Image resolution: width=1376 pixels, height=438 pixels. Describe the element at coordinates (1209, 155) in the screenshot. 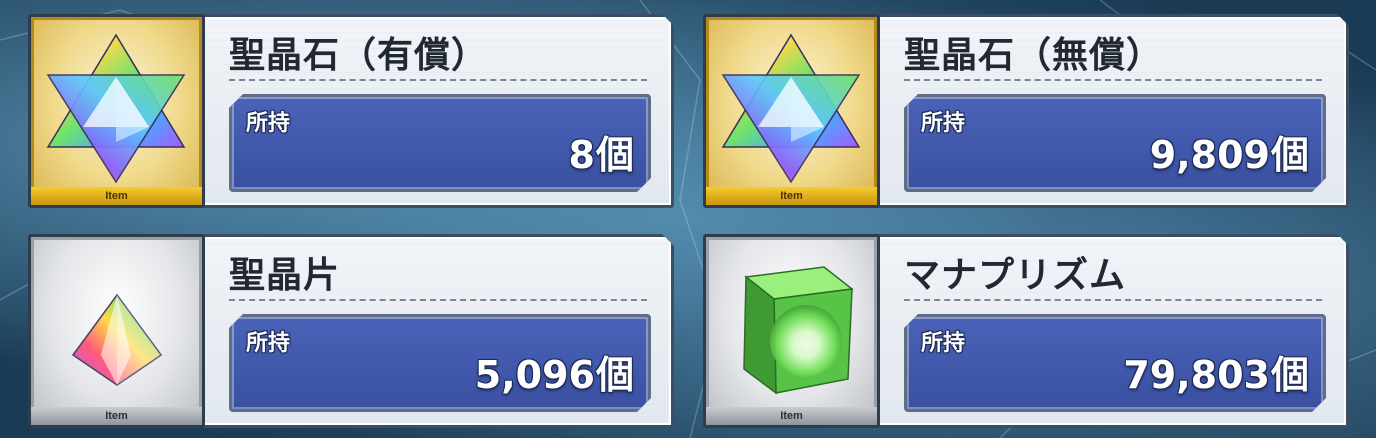

I see `owned-amount-value: 9,809` at that location.